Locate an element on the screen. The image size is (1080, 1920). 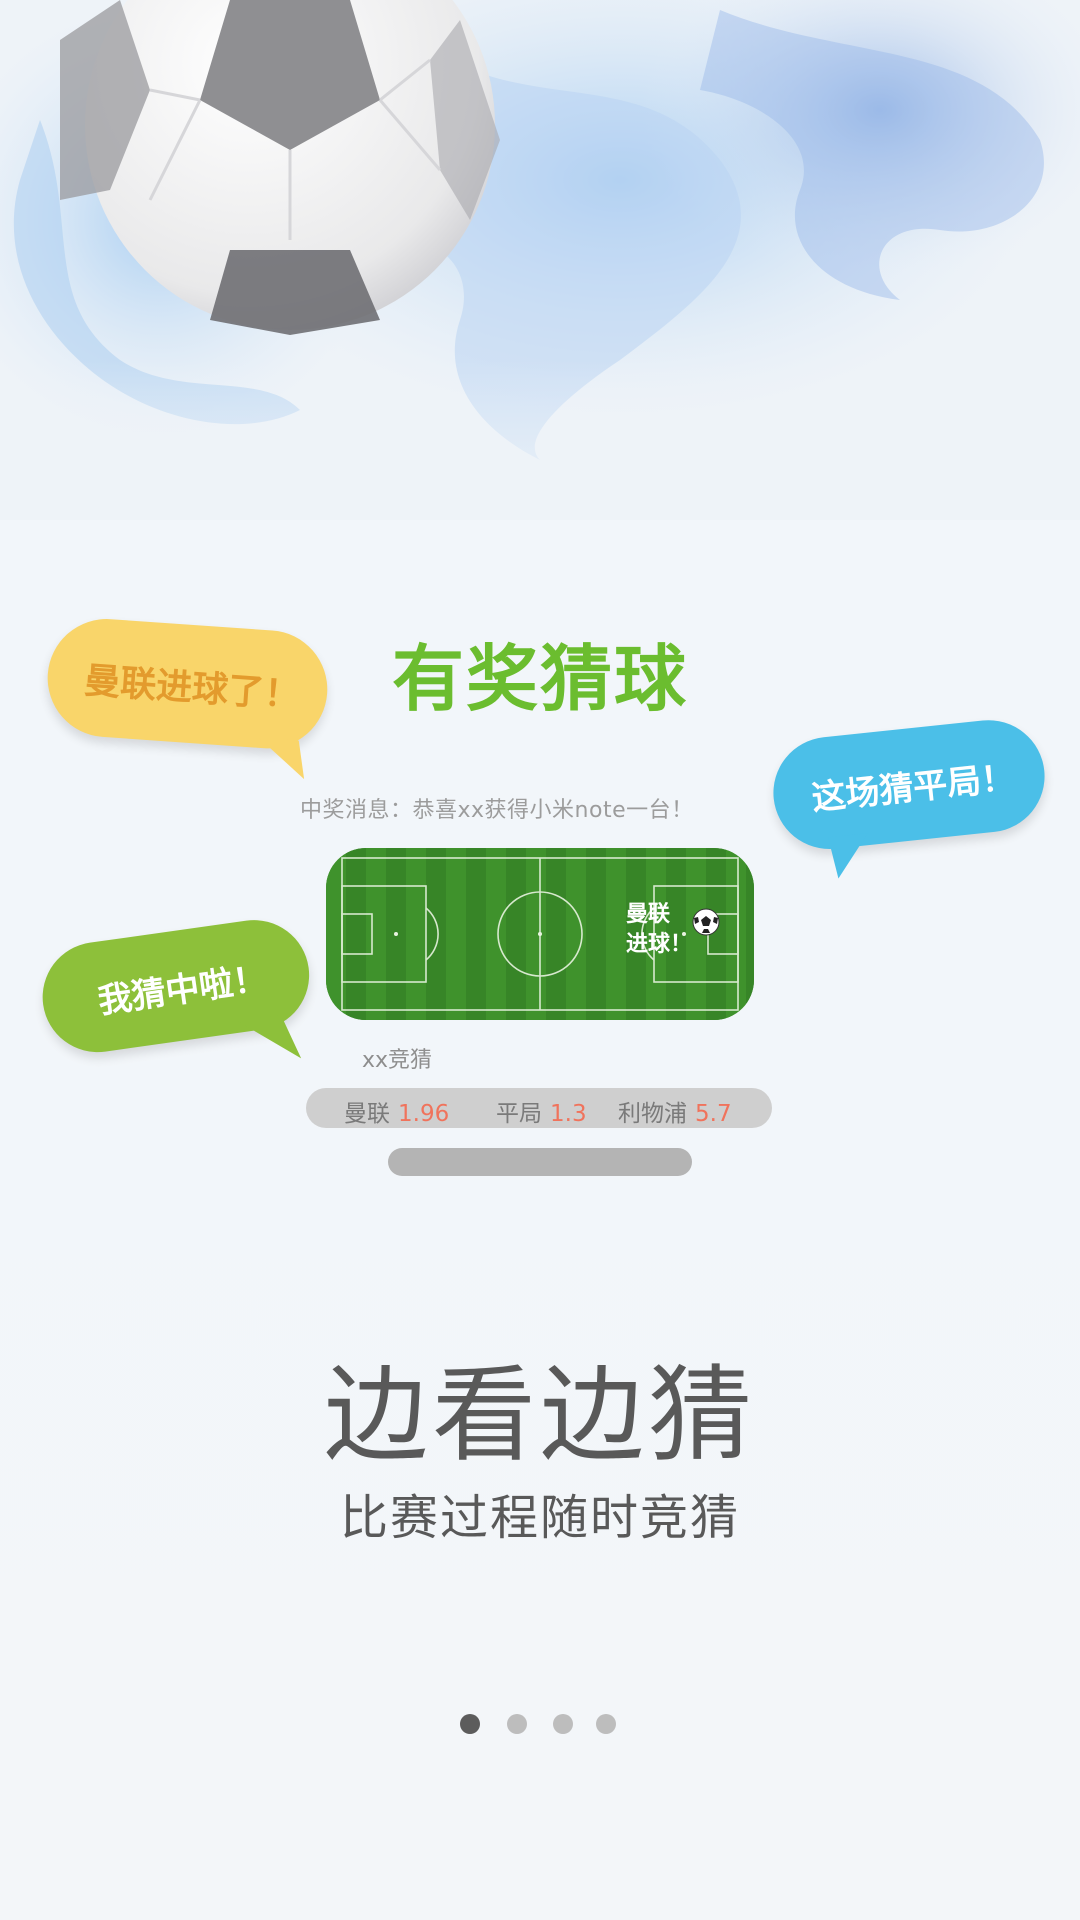
odds-away: 利物浦 5.7 is located at coordinates (675, 1111).